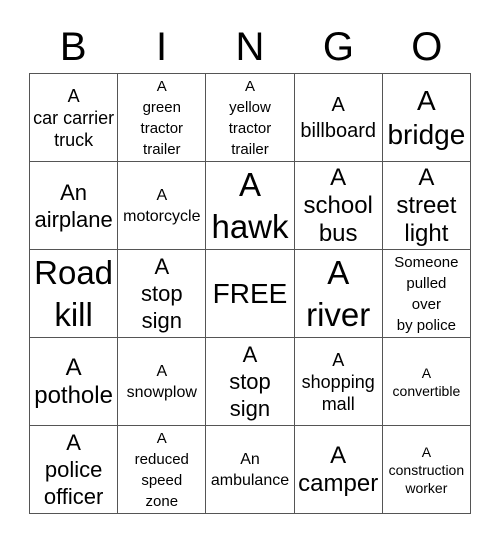 This screenshot has width=500, height=544. I want to click on cell-text: A snowplow, so click(161, 381).